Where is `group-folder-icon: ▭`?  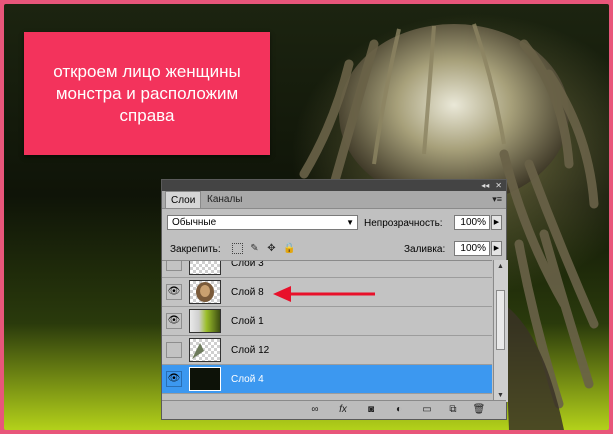
group-folder-icon: ▭ is located at coordinates (427, 409).